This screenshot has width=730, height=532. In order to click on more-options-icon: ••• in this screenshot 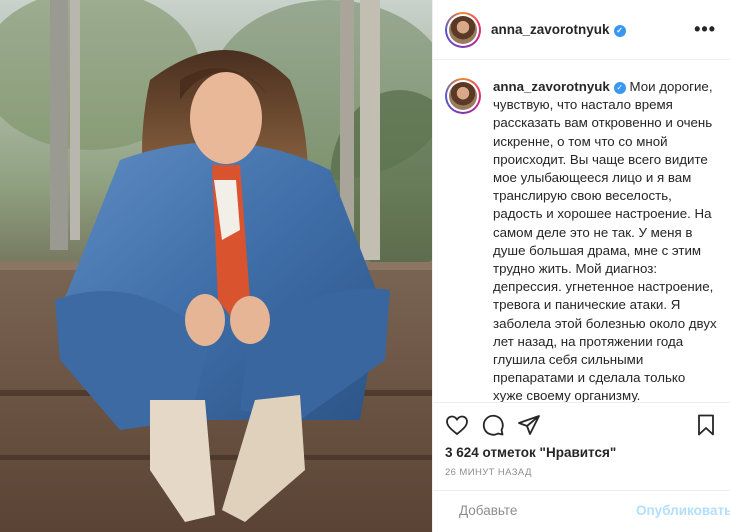, I will do `click(705, 29)`.